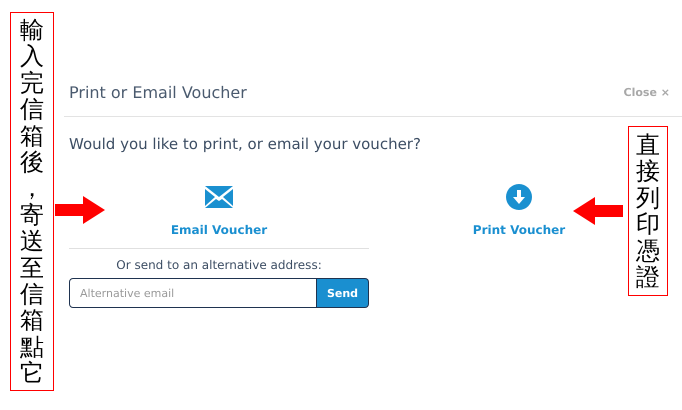 This screenshot has height=410, width=682. What do you see at coordinates (219, 230) in the screenshot?
I see `option-link: Email Voucher` at bounding box center [219, 230].